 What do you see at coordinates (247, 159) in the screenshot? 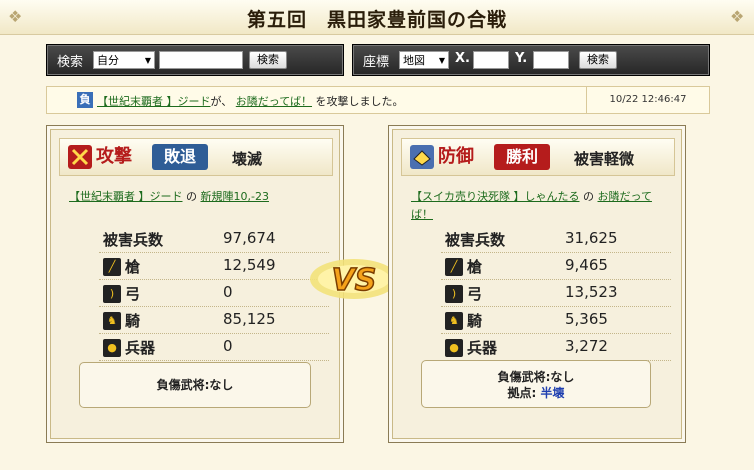
I see `attack-damage-status: 壊滅` at bounding box center [247, 159].